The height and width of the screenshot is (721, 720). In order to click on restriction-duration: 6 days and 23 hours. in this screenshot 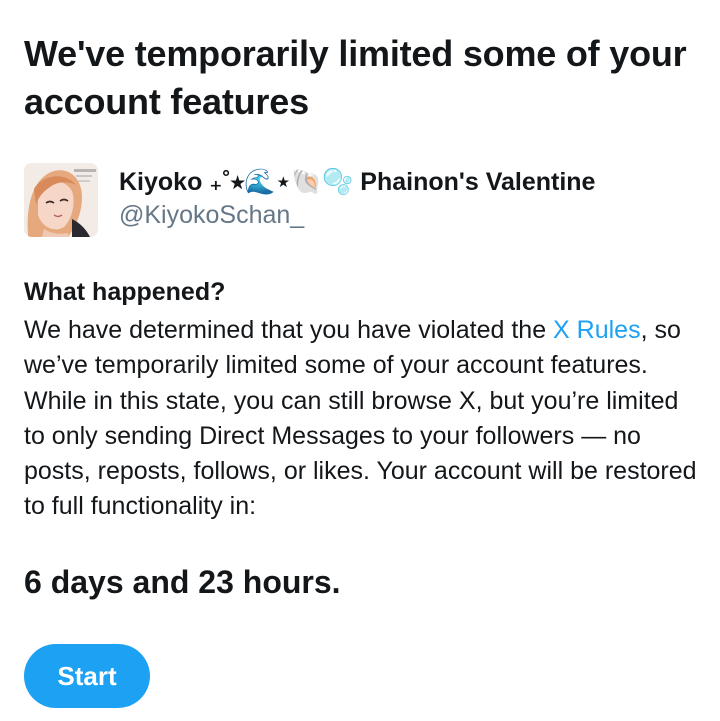, I will do `click(182, 582)`.